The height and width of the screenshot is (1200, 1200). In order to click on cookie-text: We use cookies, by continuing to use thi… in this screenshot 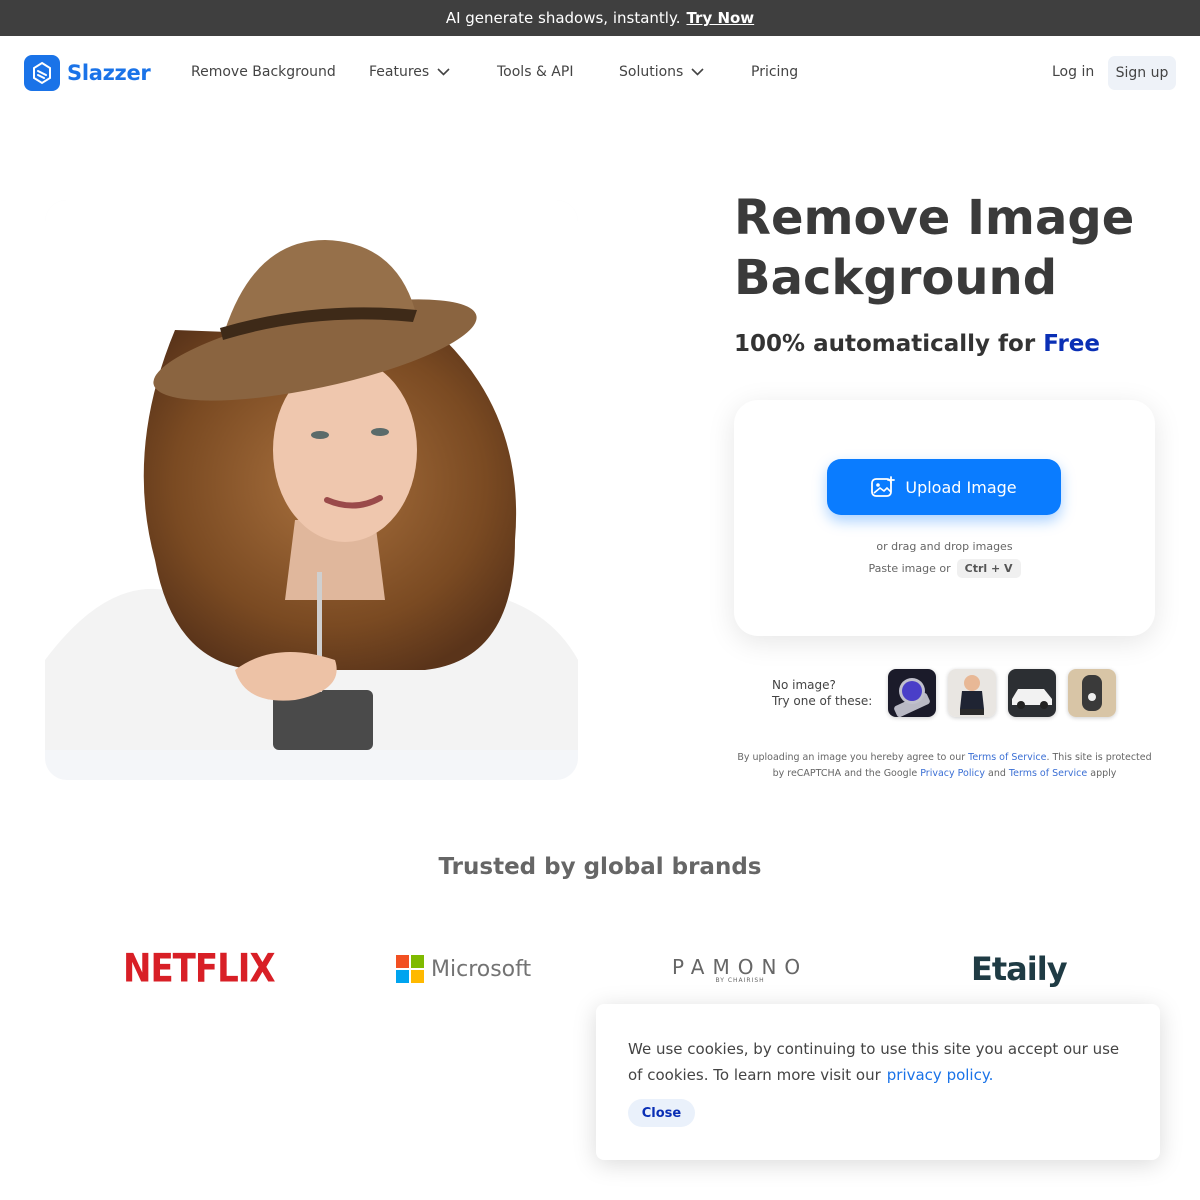, I will do `click(878, 1062)`.